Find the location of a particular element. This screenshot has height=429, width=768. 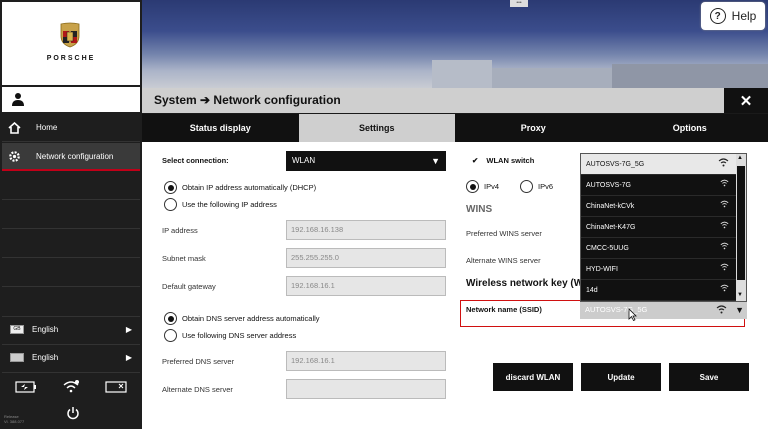

tab-options: Options is located at coordinates (690, 128).